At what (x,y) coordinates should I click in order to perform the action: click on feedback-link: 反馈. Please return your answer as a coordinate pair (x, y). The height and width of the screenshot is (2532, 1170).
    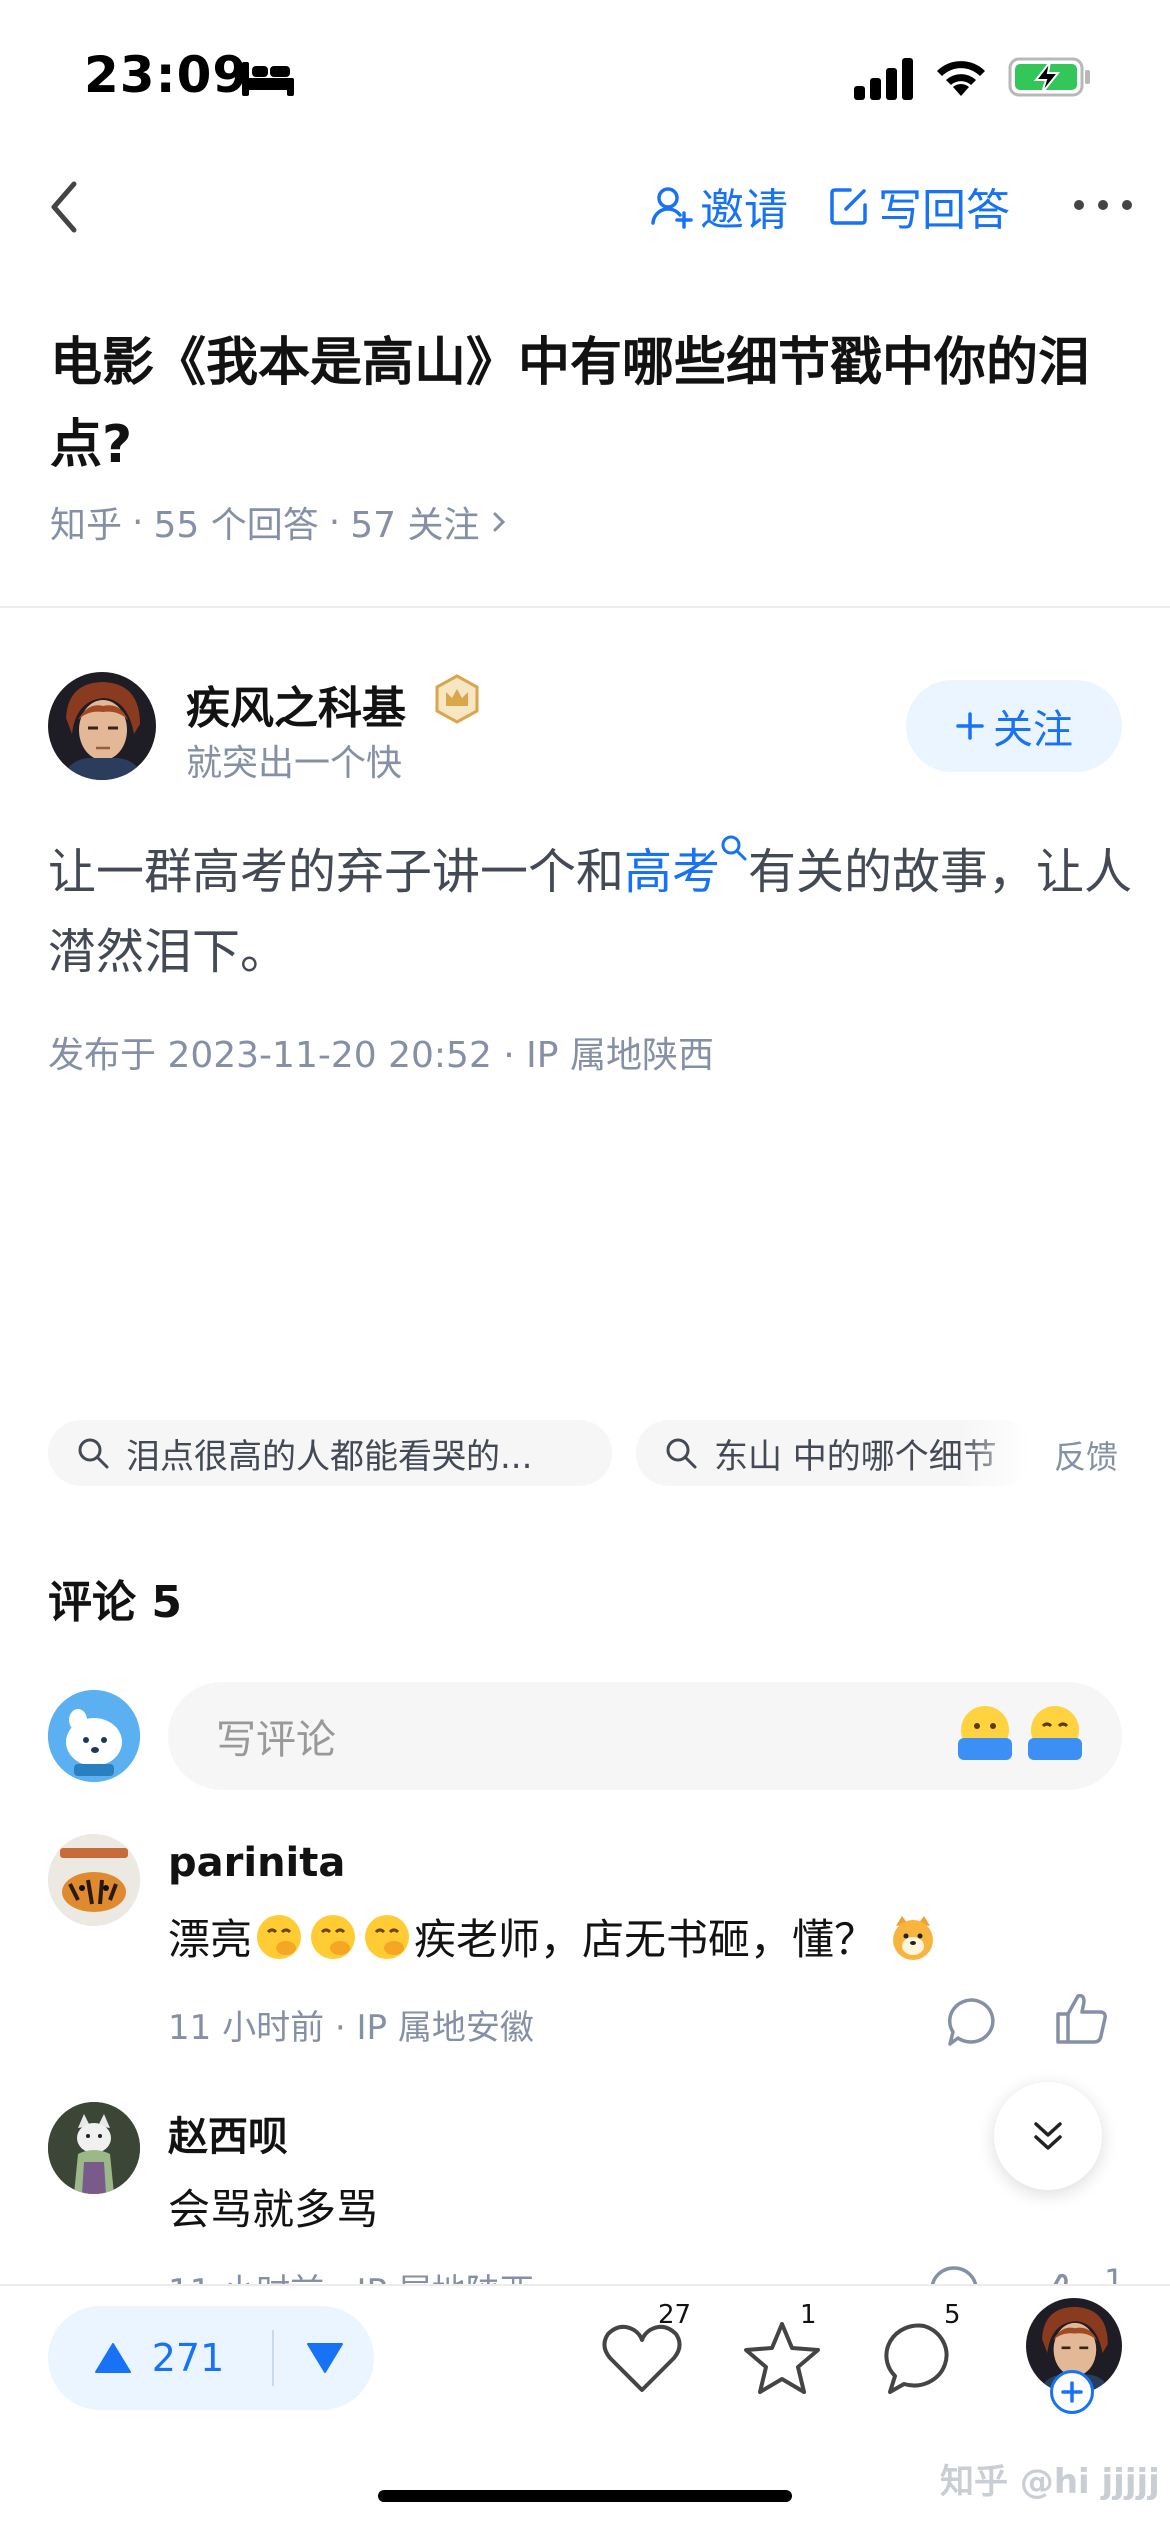
    Looking at the image, I should click on (1086, 1455).